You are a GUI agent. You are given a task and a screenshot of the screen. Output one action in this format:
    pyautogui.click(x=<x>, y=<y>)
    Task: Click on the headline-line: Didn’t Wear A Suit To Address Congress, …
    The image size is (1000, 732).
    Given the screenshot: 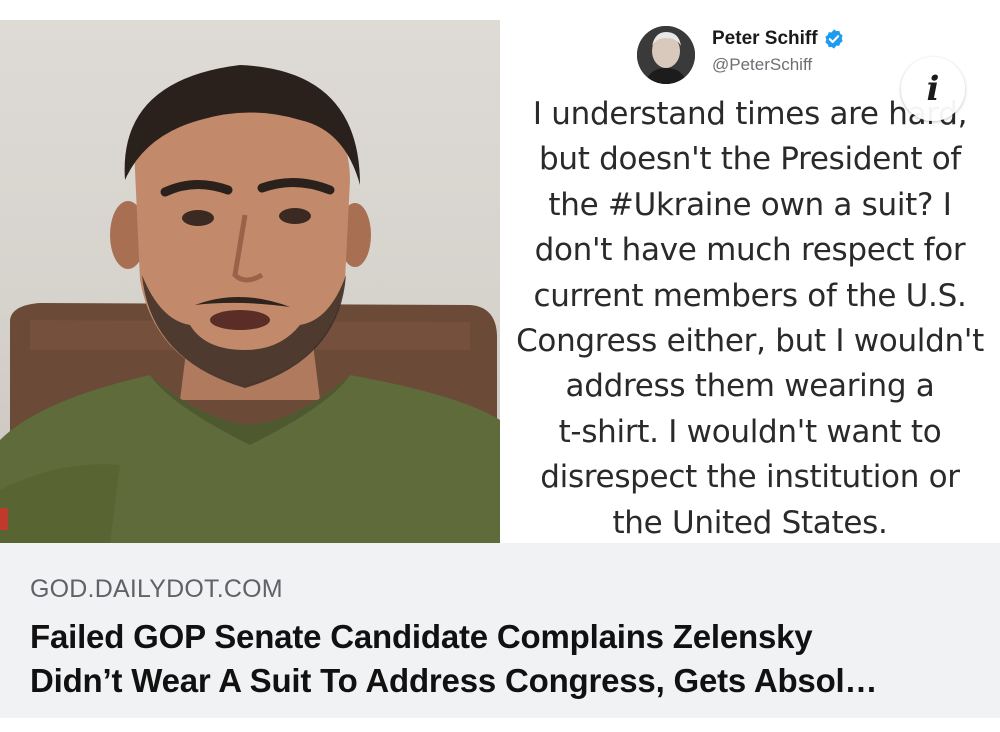 What is the action you would take?
    pyautogui.click(x=454, y=680)
    